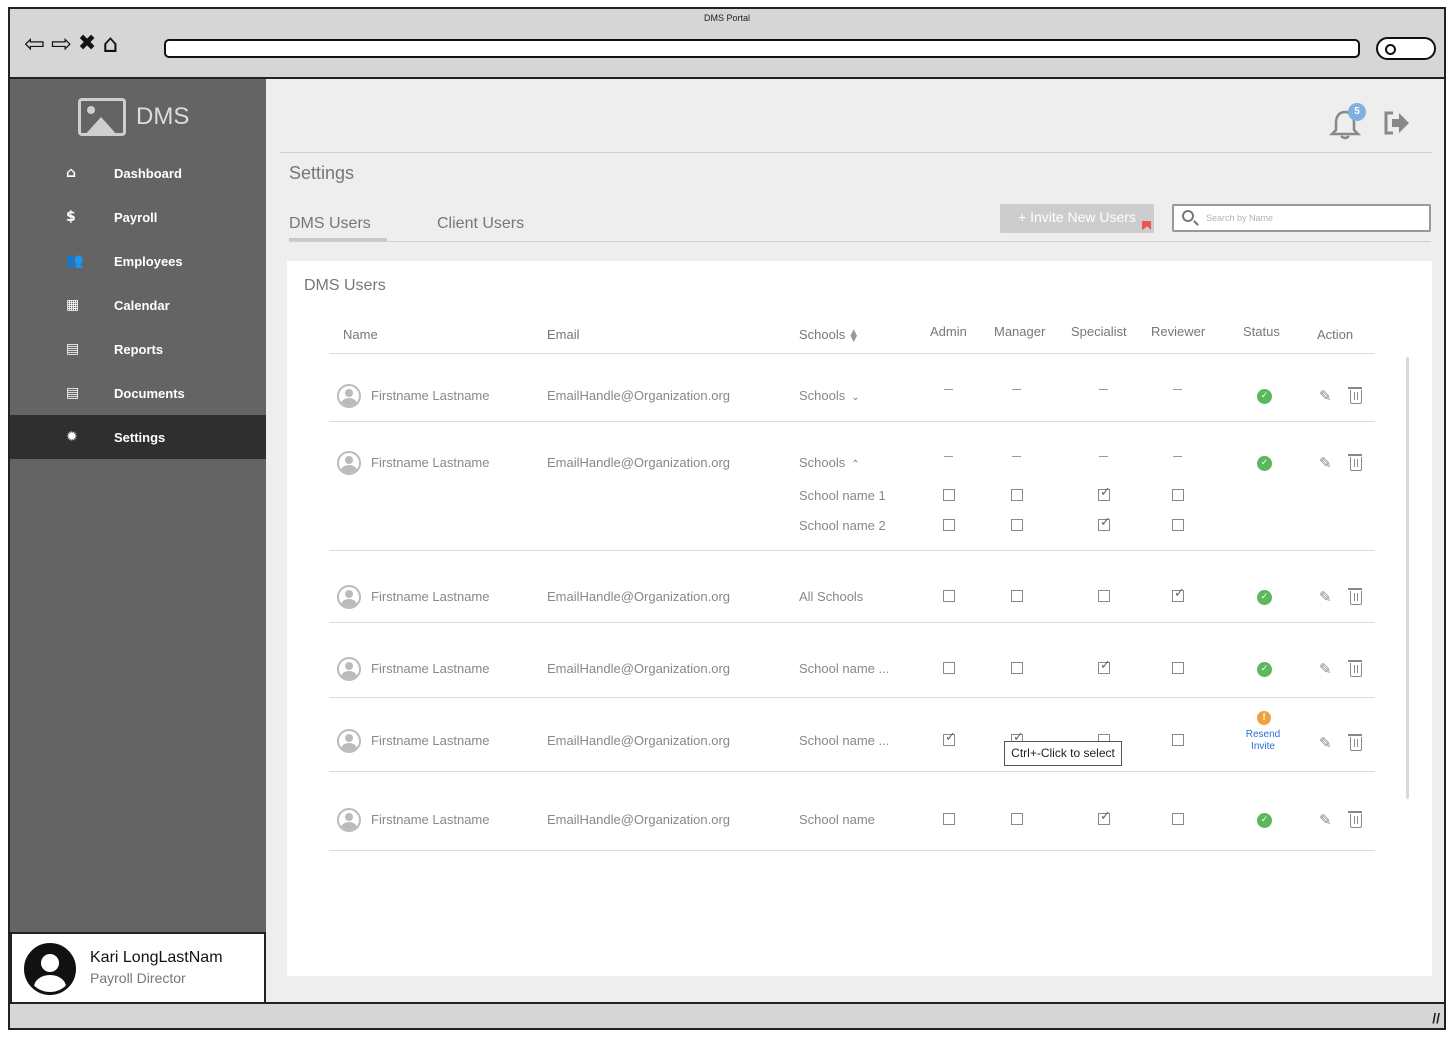 This screenshot has width=1456, height=1042. I want to click on tabs-divider, so click(860, 241).